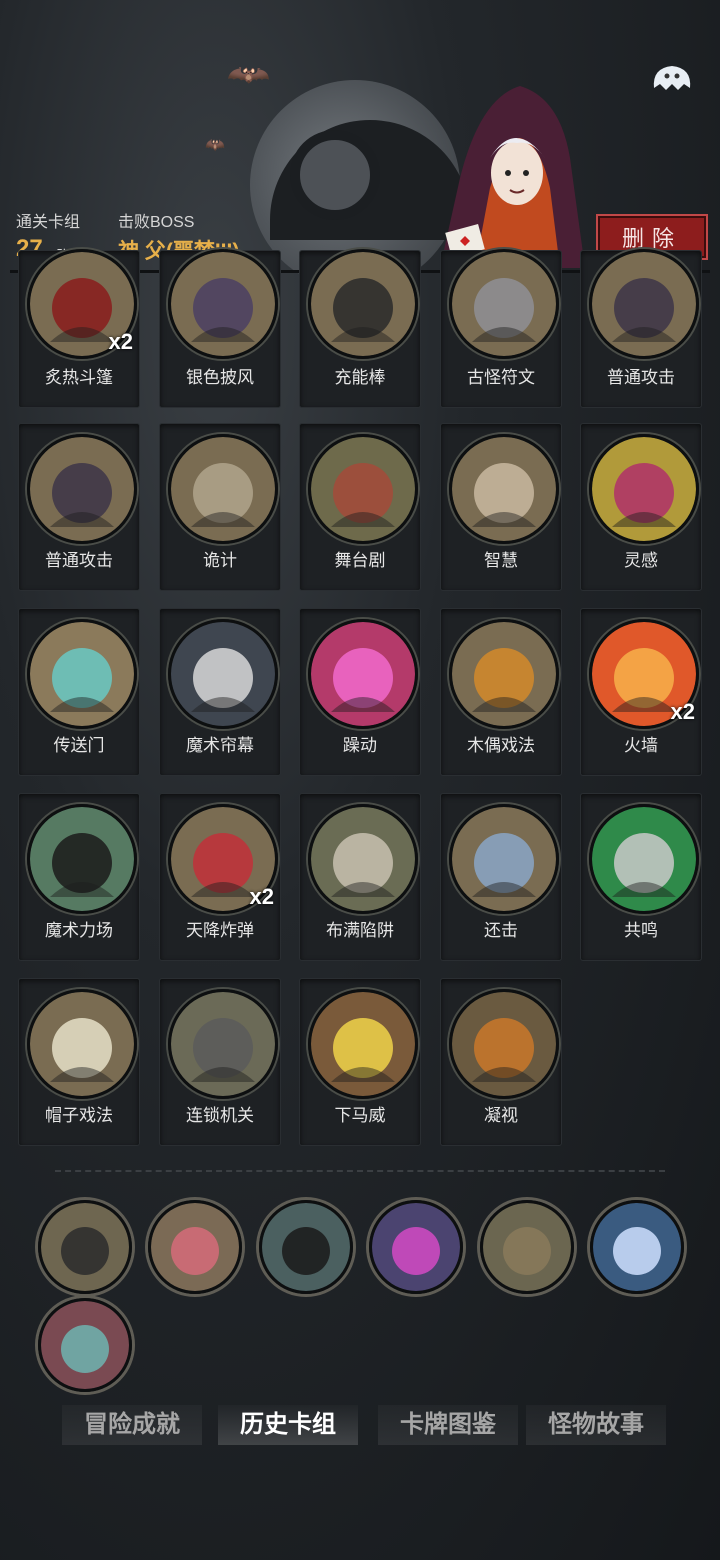 This screenshot has width=720, height=1560. What do you see at coordinates (641, 745) in the screenshot?
I see `card-name: 火墙` at bounding box center [641, 745].